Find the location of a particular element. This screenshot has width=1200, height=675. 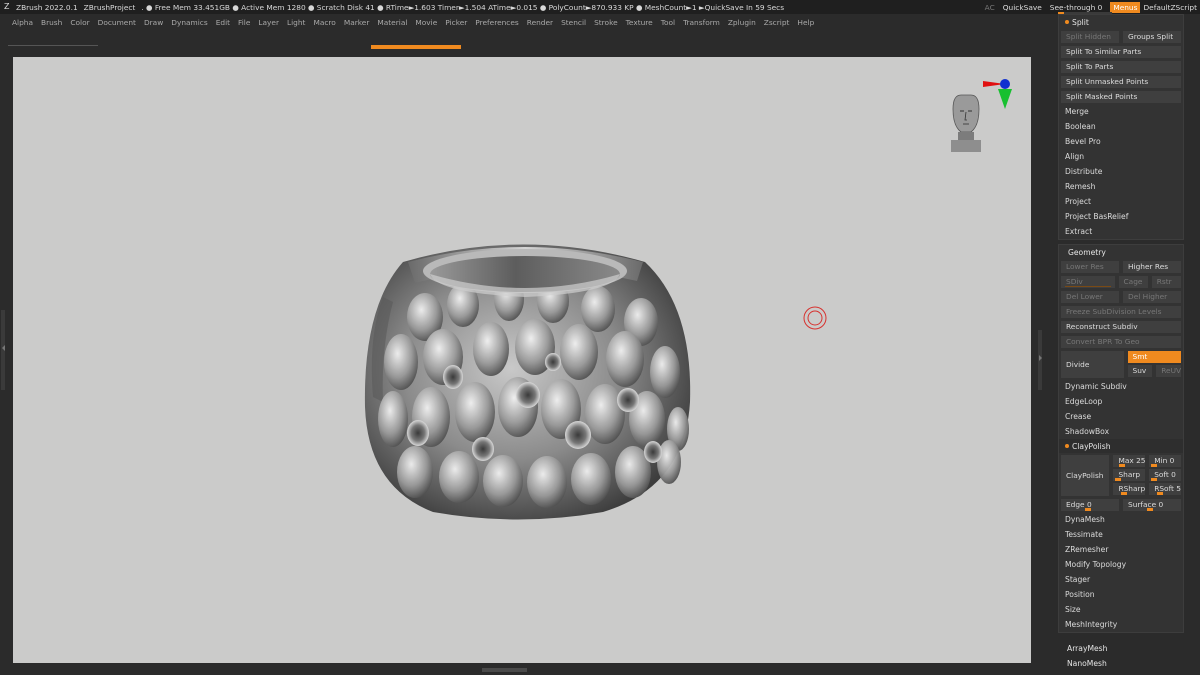

claypolish-header: ClayPolish is located at coordinates (1121, 446).